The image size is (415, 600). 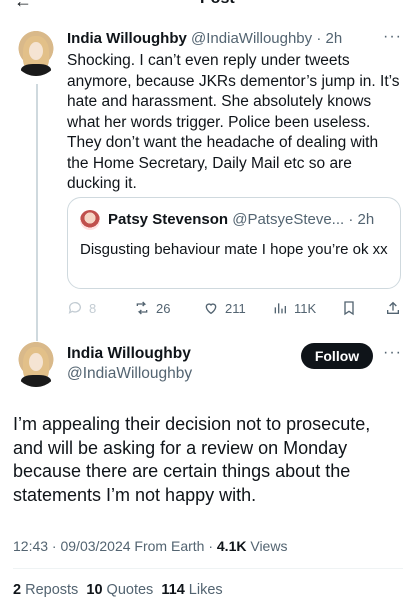 What do you see at coordinates (37, 215) in the screenshot?
I see `thread-connector-line` at bounding box center [37, 215].